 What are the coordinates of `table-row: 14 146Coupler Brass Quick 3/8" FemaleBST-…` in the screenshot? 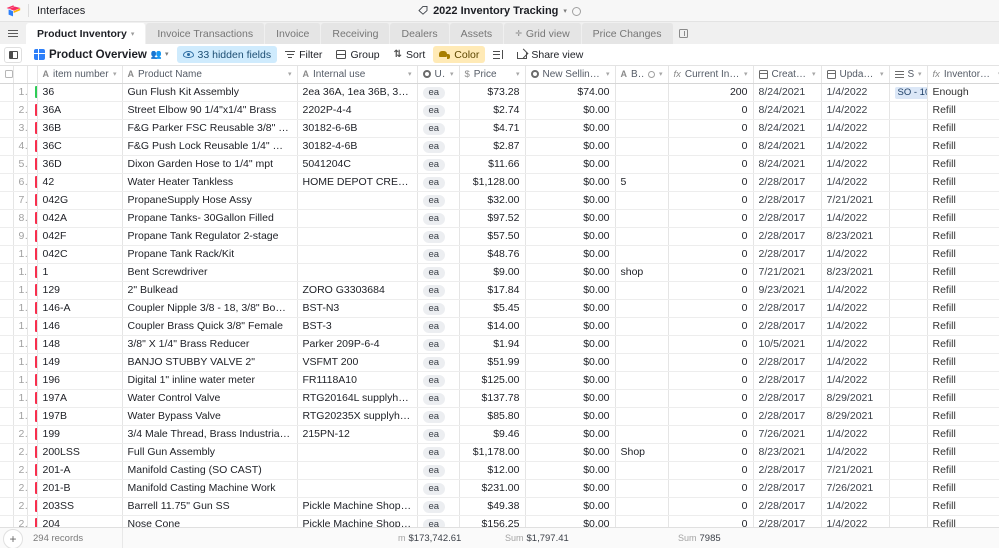 It's located at (499, 326).